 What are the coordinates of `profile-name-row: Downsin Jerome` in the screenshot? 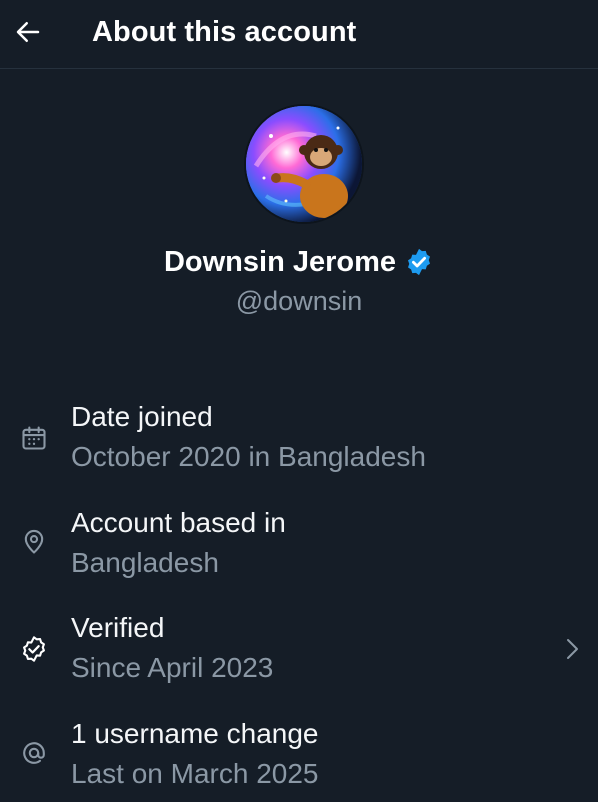 It's located at (299, 262).